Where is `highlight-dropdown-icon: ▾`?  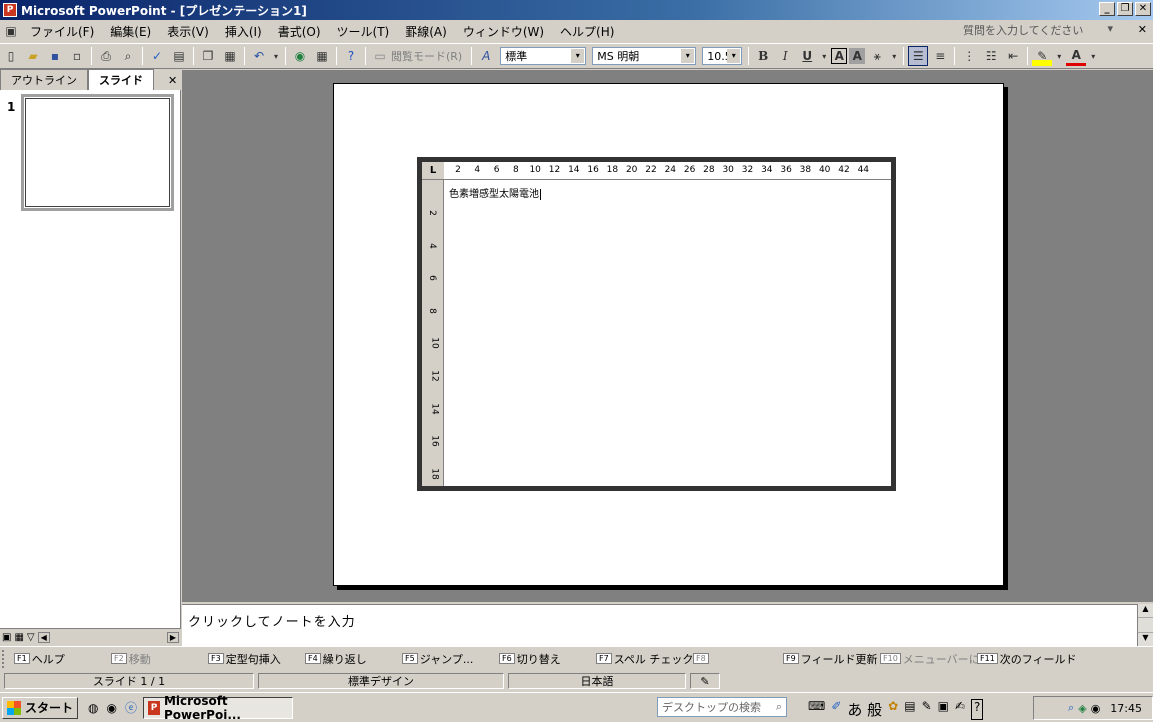 highlight-dropdown-icon: ▾ is located at coordinates (1059, 56).